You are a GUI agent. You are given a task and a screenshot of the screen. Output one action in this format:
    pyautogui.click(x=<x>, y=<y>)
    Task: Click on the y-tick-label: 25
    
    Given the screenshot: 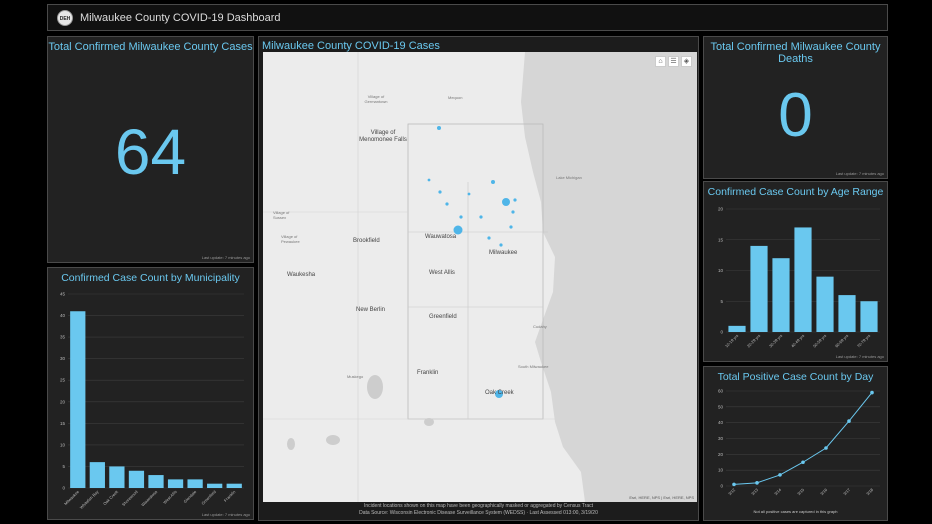 What is the action you would take?
    pyautogui.click(x=63, y=380)
    